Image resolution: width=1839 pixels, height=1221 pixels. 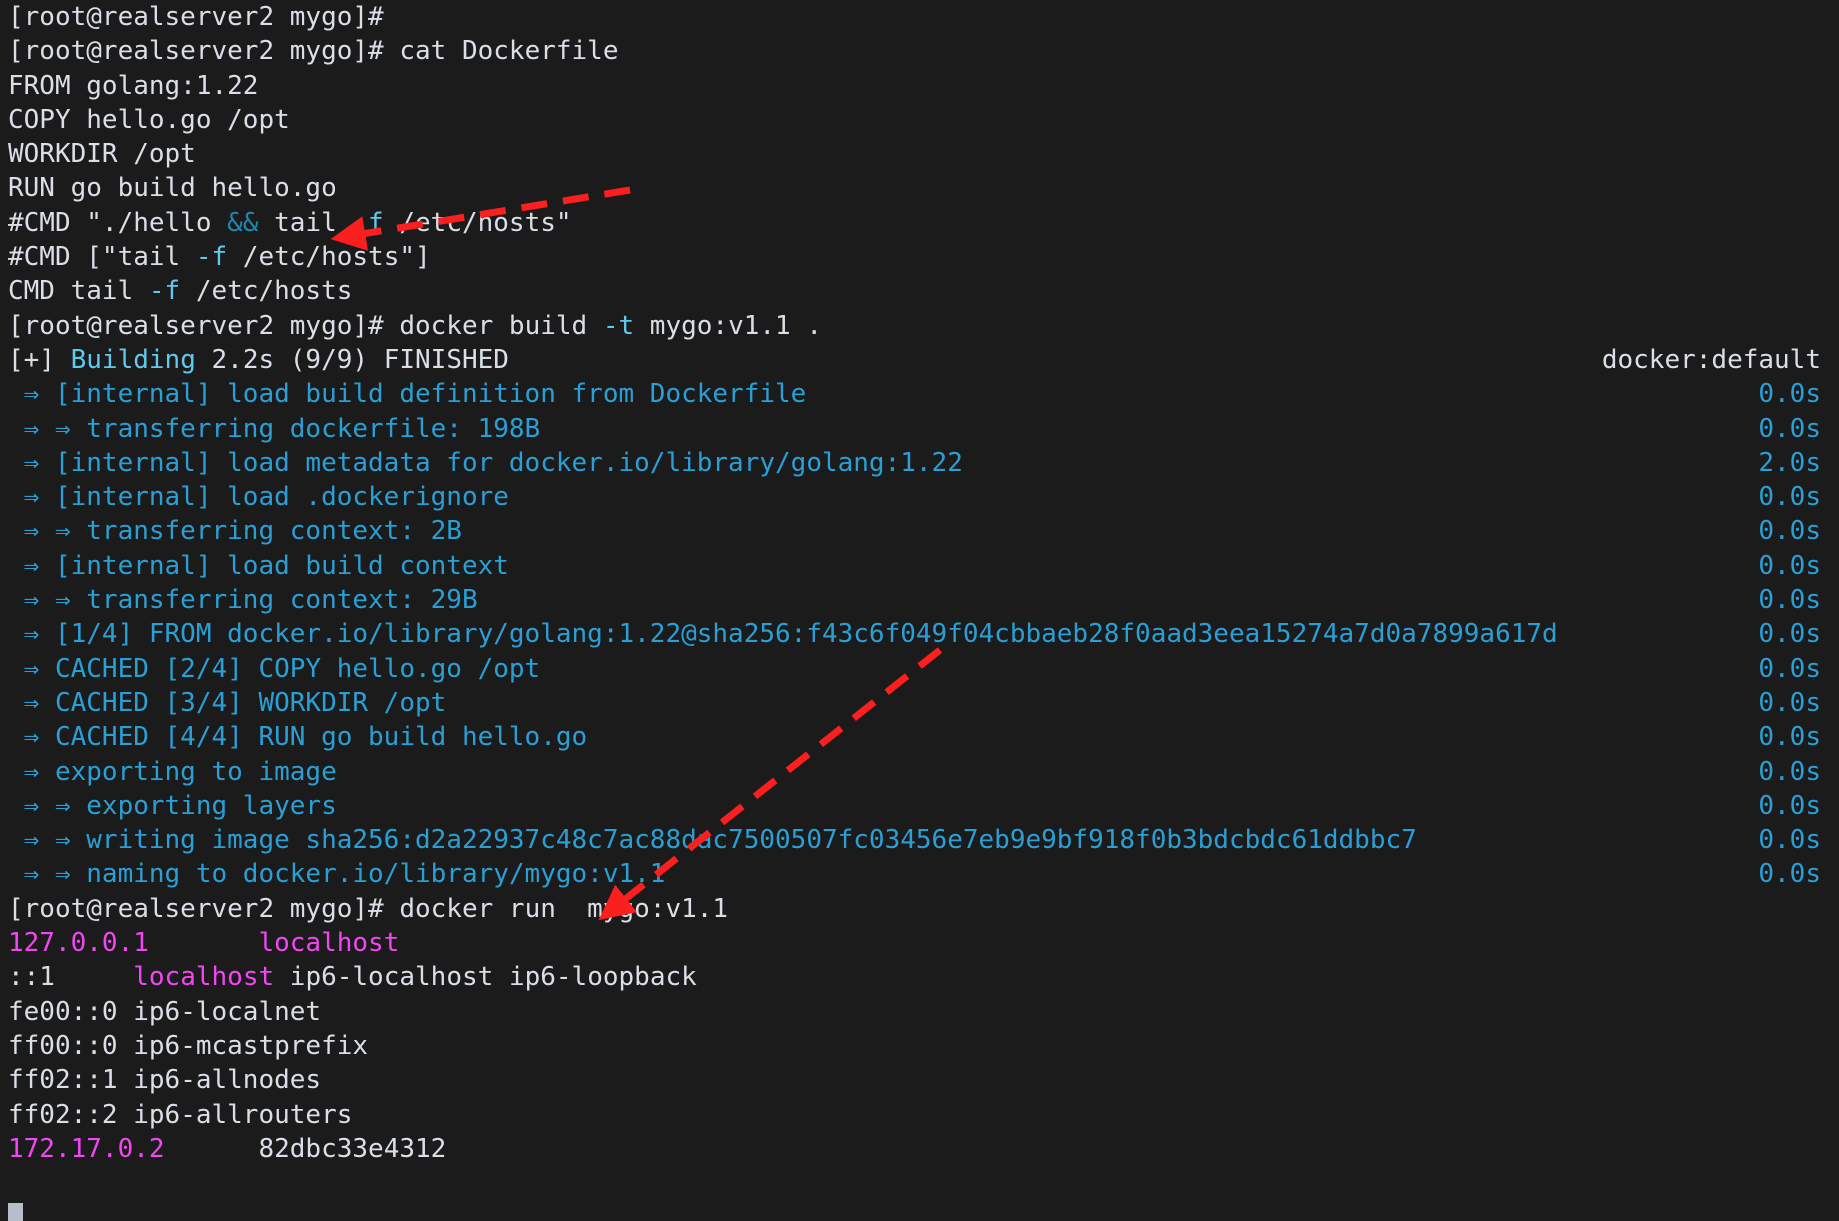 I want to click on build-step-text: ⇒ [internal] load .dockerignore, so click(x=258, y=497).